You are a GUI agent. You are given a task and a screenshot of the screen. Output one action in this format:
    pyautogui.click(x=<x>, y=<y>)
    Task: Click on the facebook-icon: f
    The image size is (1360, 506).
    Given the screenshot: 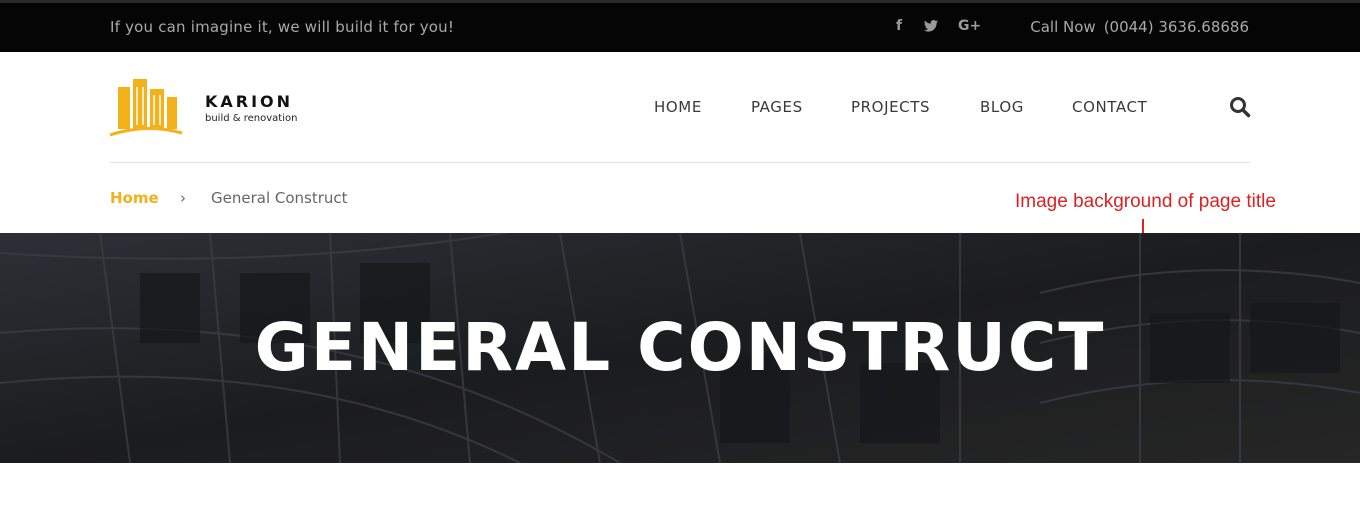 What is the action you would take?
    pyautogui.click(x=899, y=26)
    